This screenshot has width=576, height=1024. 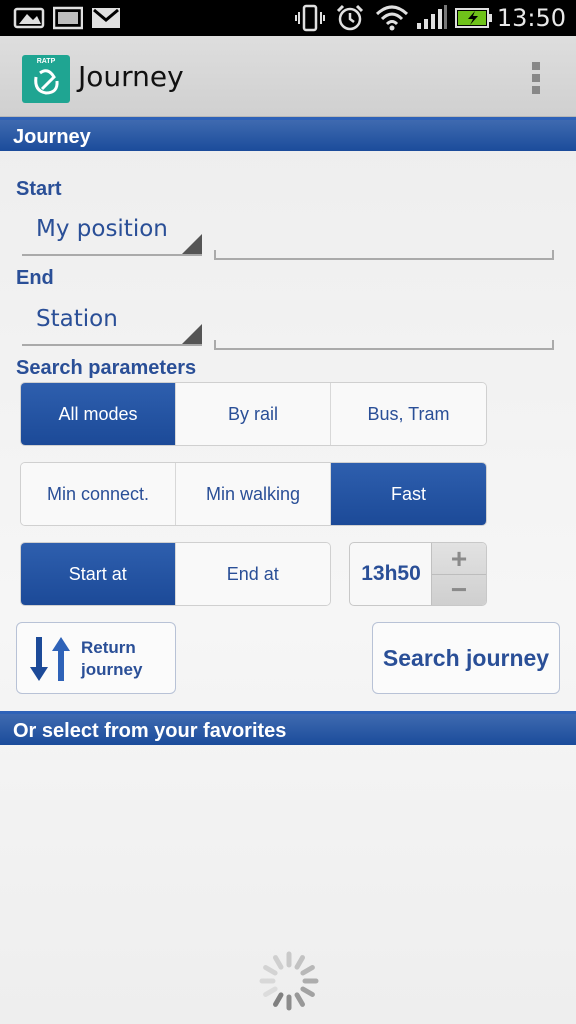 I want to click on ratp-logo-icon, so click(x=46, y=82).